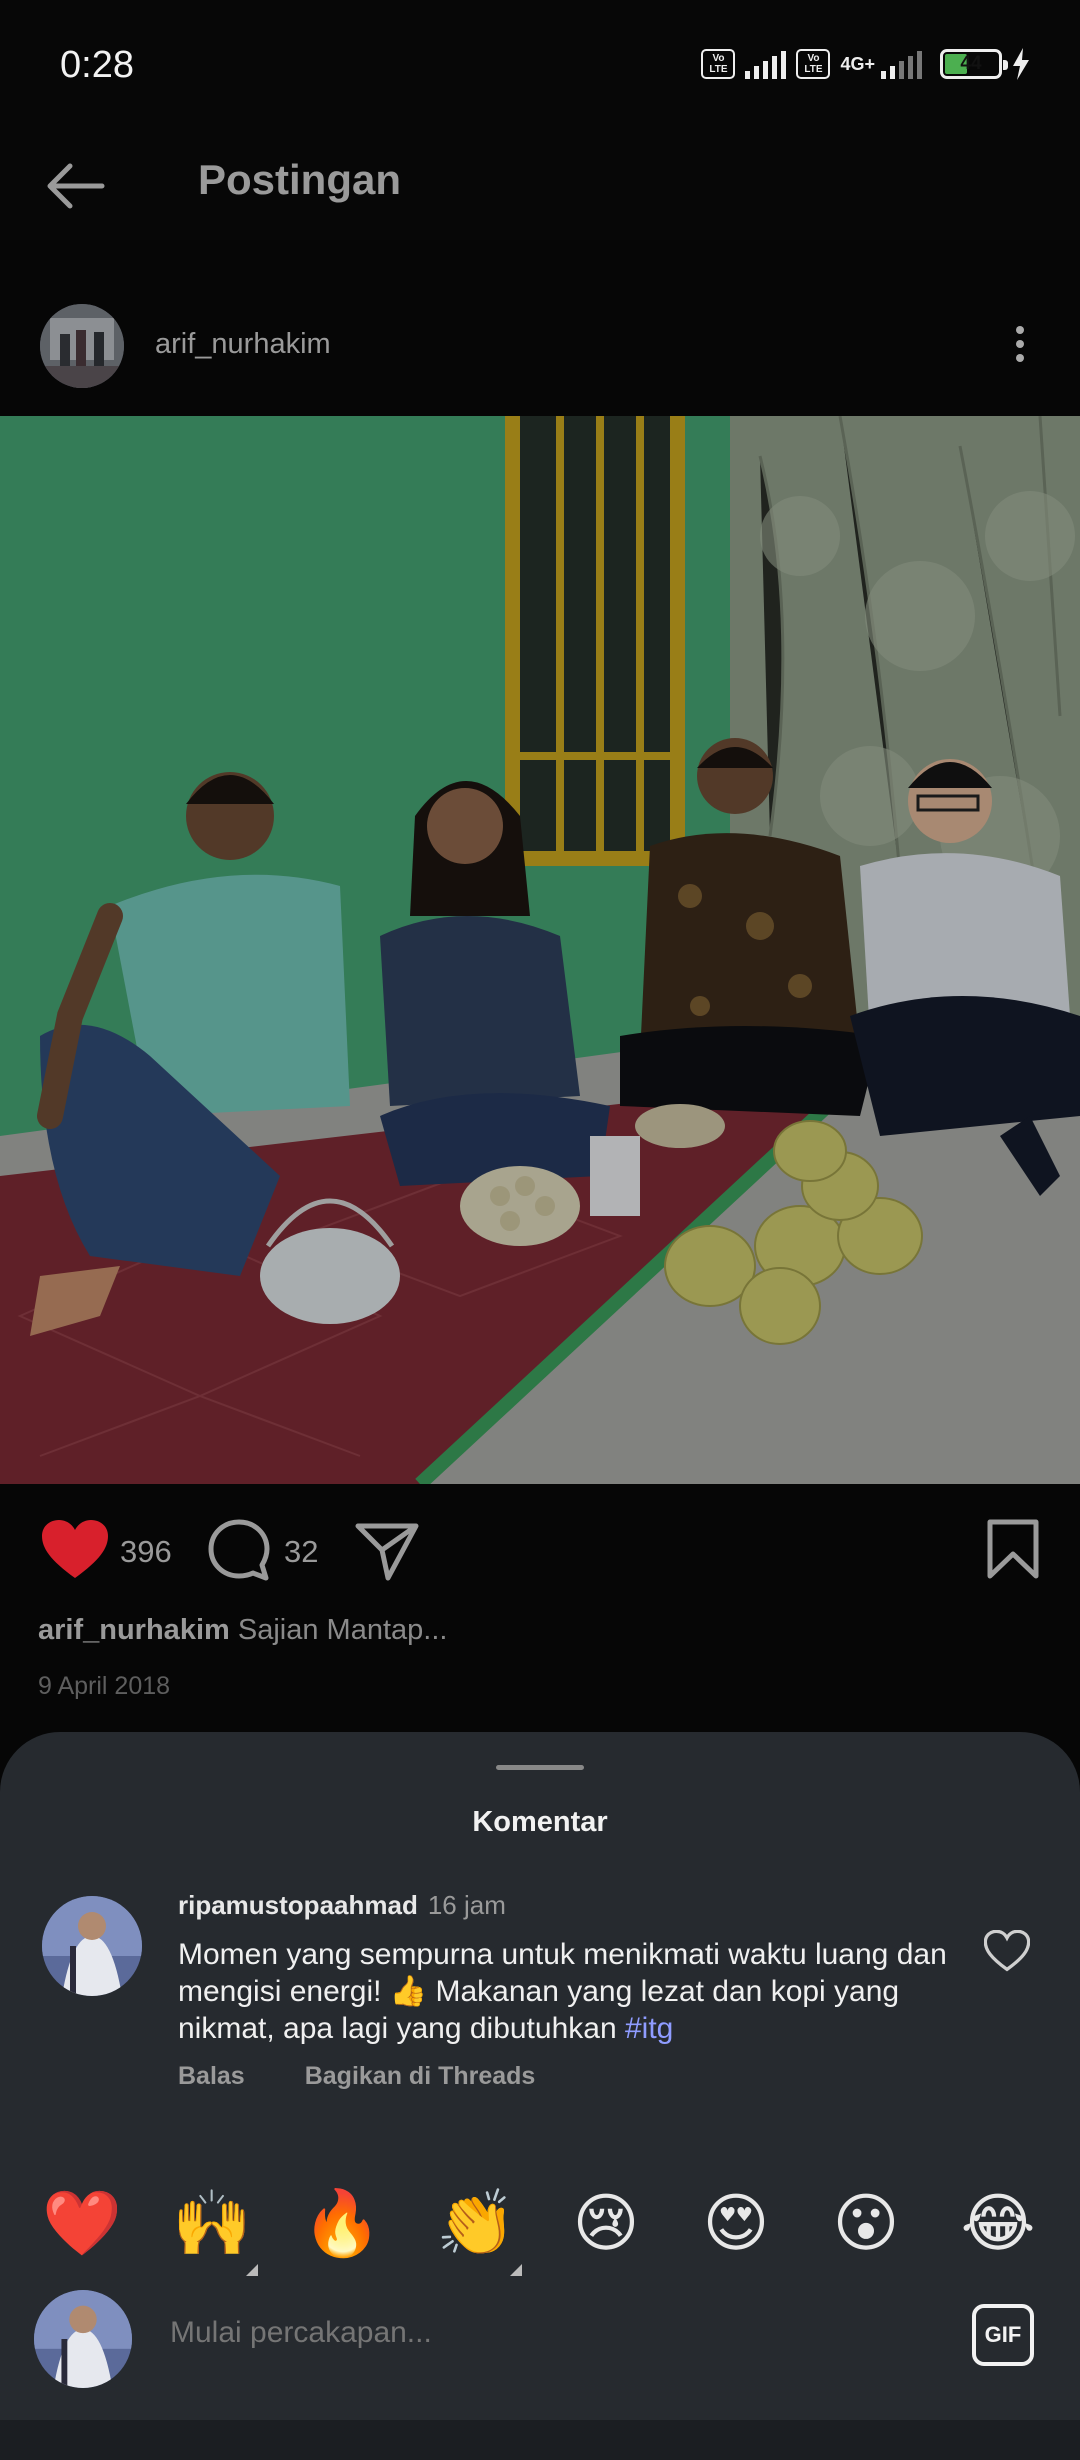 The image size is (1080, 2460). I want to click on author-username: arif_nurhakim, so click(243, 344).